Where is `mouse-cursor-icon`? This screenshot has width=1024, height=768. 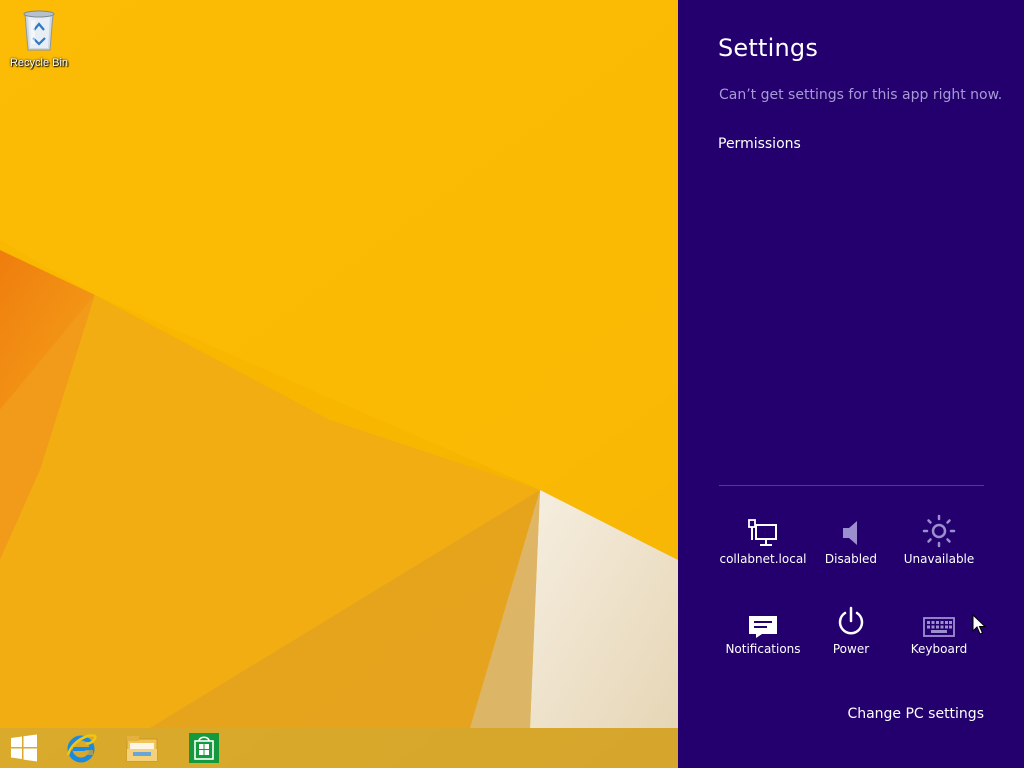 mouse-cursor-icon is located at coordinates (979, 624).